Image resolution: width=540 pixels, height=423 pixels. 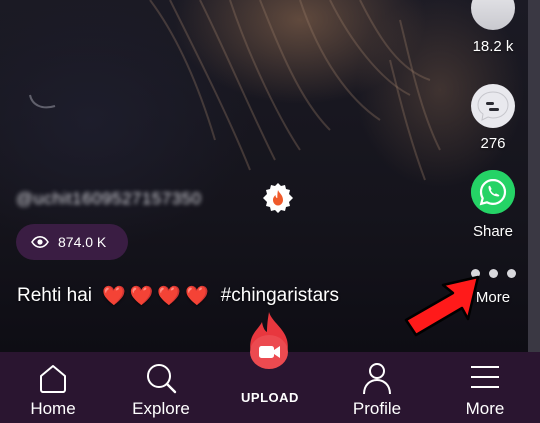 What do you see at coordinates (485, 377) in the screenshot?
I see `hamburger-icon` at bounding box center [485, 377].